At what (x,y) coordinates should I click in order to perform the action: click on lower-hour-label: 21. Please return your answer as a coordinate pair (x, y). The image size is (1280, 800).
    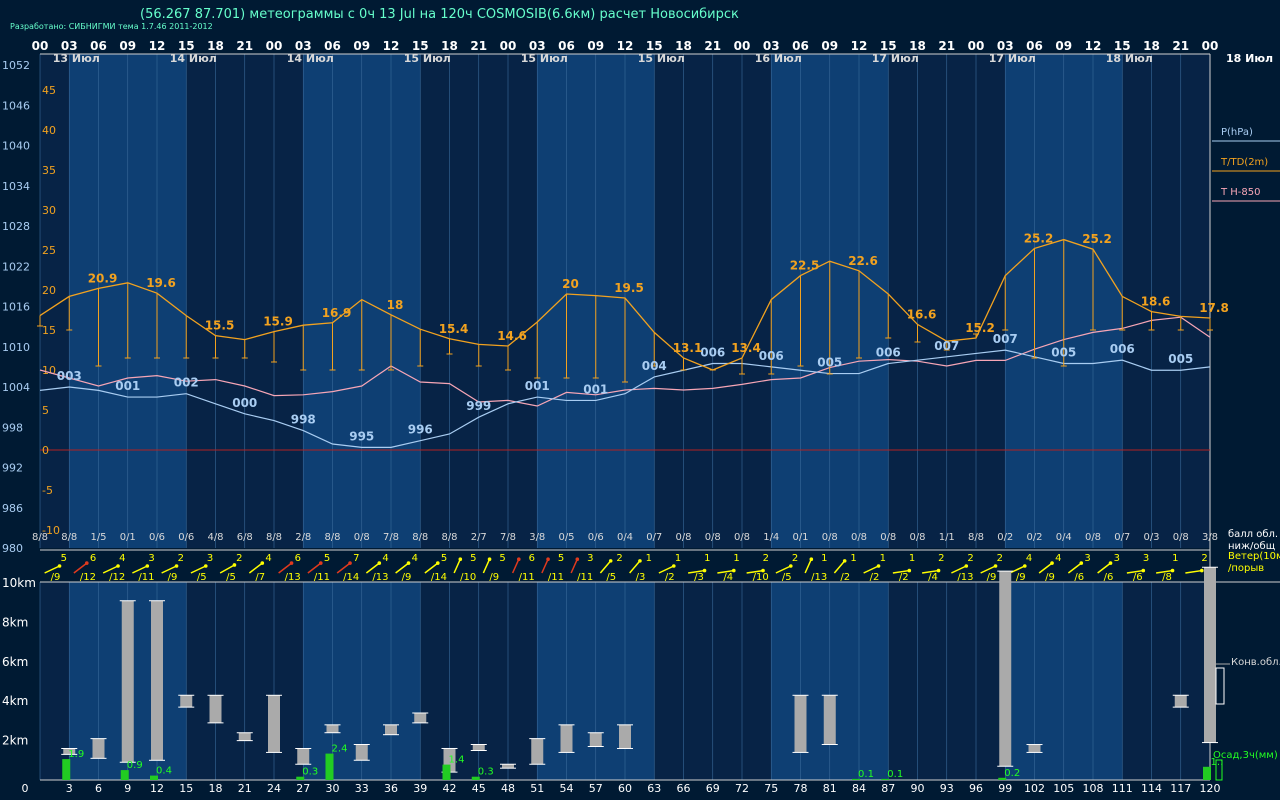
    Looking at the image, I should click on (245, 788).